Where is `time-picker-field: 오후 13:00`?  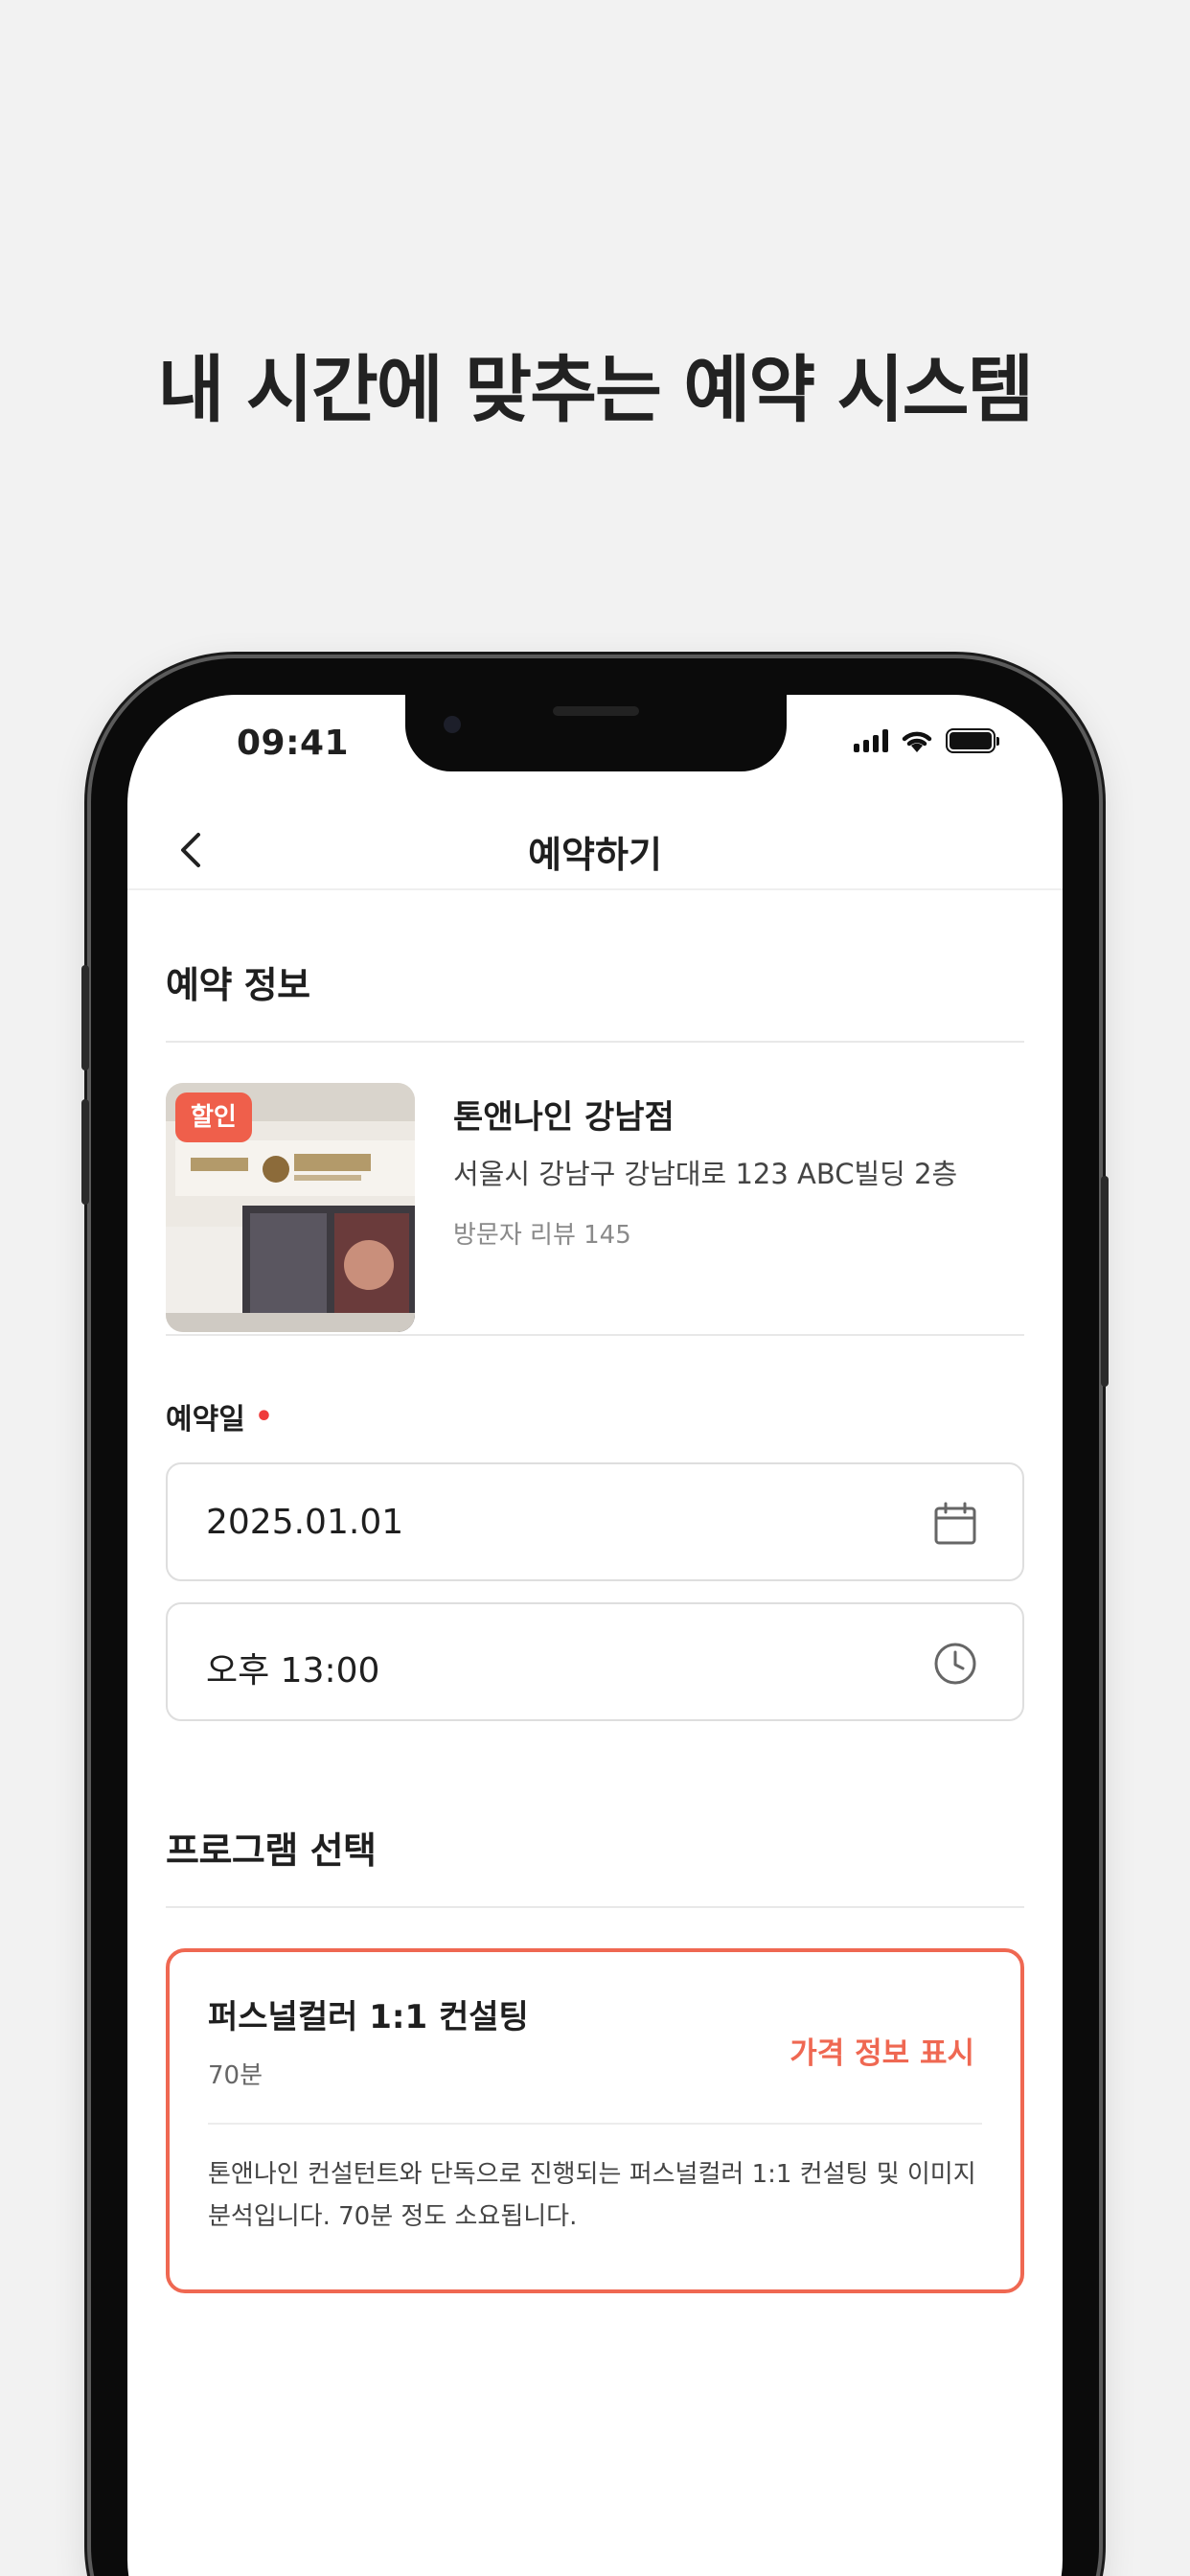
time-picker-field: 오후 13:00 is located at coordinates (595, 1661).